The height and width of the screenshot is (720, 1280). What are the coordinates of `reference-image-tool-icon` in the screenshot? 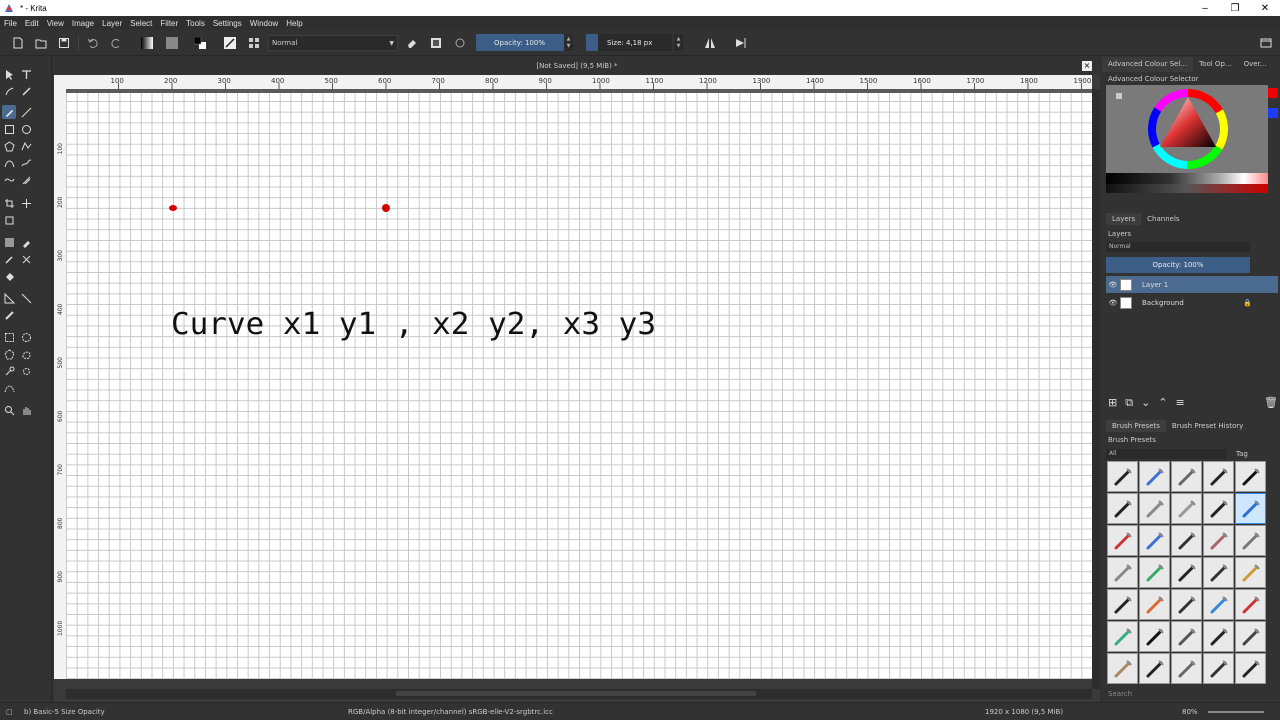 It's located at (9, 315).